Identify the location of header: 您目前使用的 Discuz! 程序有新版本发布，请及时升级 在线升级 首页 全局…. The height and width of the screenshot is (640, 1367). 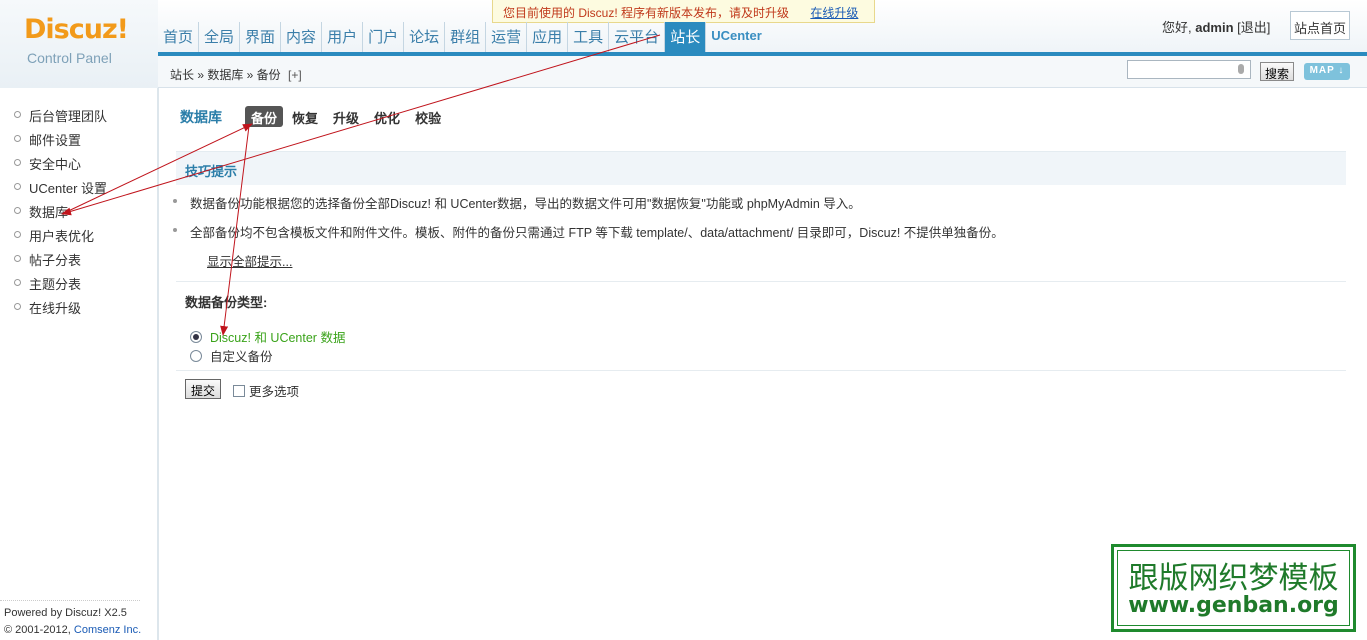
(683, 28).